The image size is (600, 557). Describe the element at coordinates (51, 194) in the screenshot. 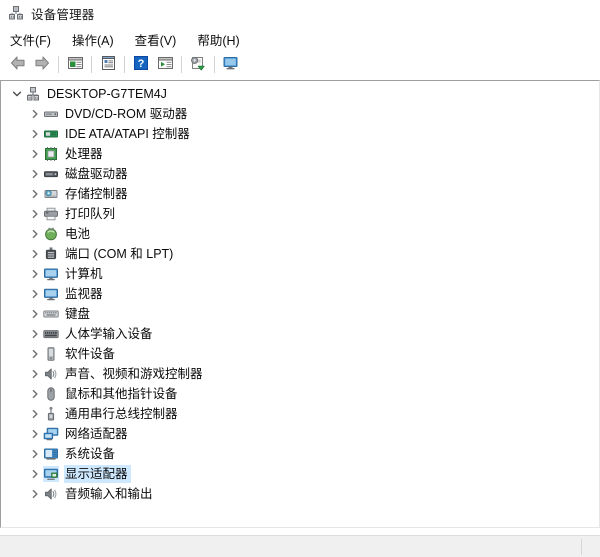

I see `storage-controller-icon` at that location.